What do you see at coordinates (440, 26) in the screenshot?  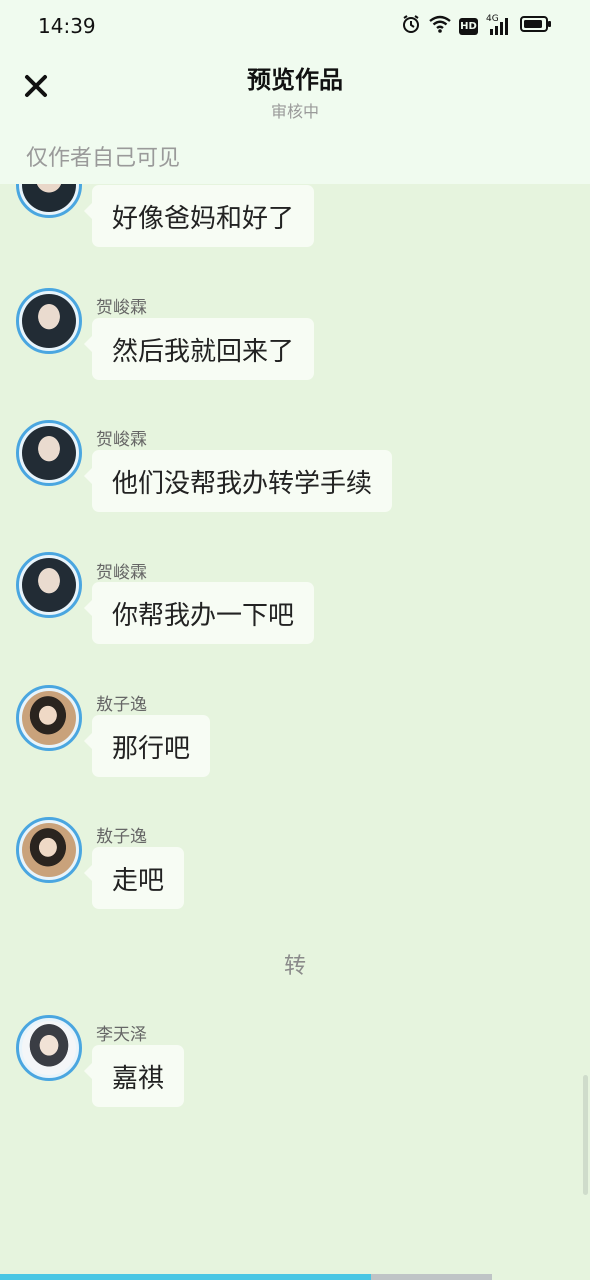 I see `wifi-icon` at bounding box center [440, 26].